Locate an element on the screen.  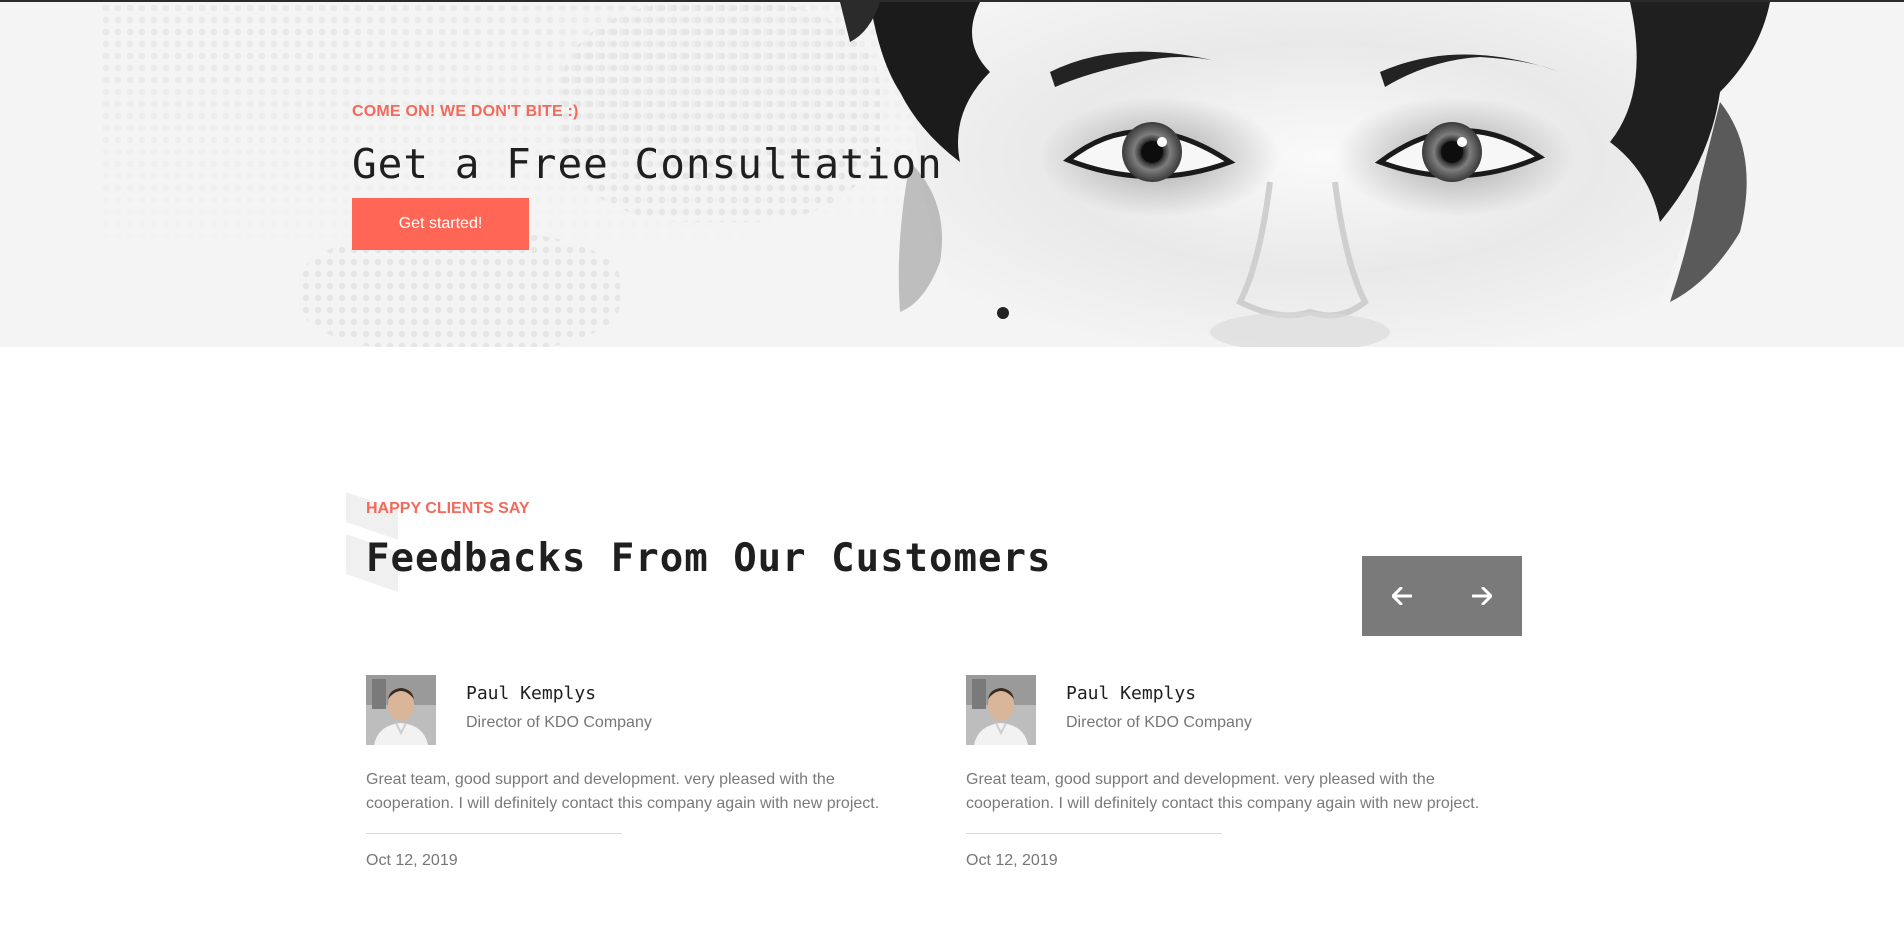
next-testimonial-button is located at coordinates (1482, 596).